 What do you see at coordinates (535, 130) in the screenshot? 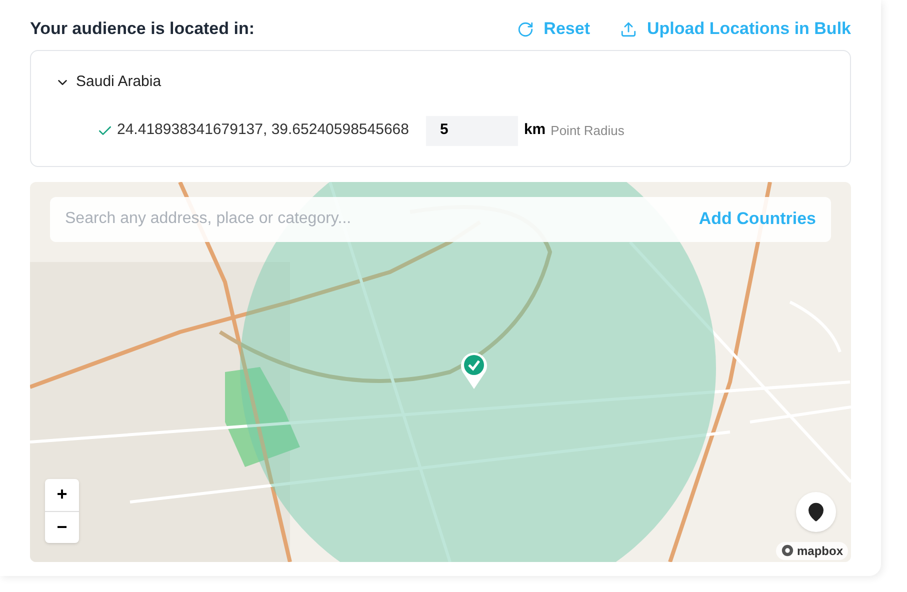
I see `unit-label: km` at bounding box center [535, 130].